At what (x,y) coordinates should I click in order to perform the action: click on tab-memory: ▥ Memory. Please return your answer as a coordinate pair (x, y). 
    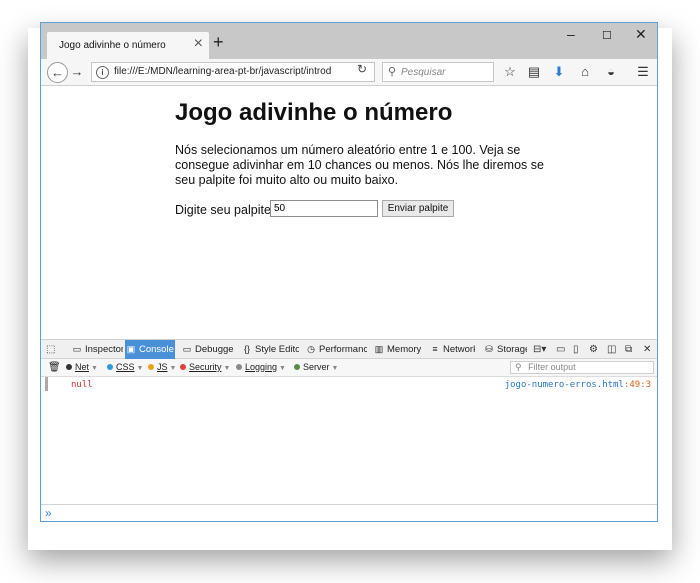
    Looking at the image, I should click on (397, 349).